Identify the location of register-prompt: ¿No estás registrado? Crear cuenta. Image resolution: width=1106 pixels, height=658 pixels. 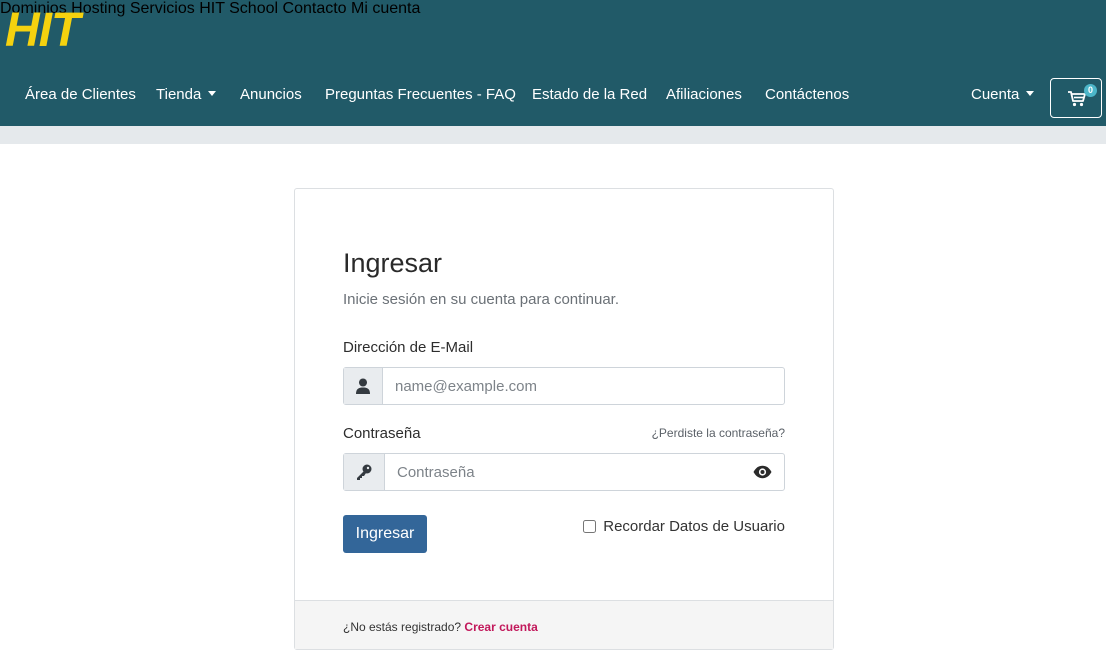
(440, 627).